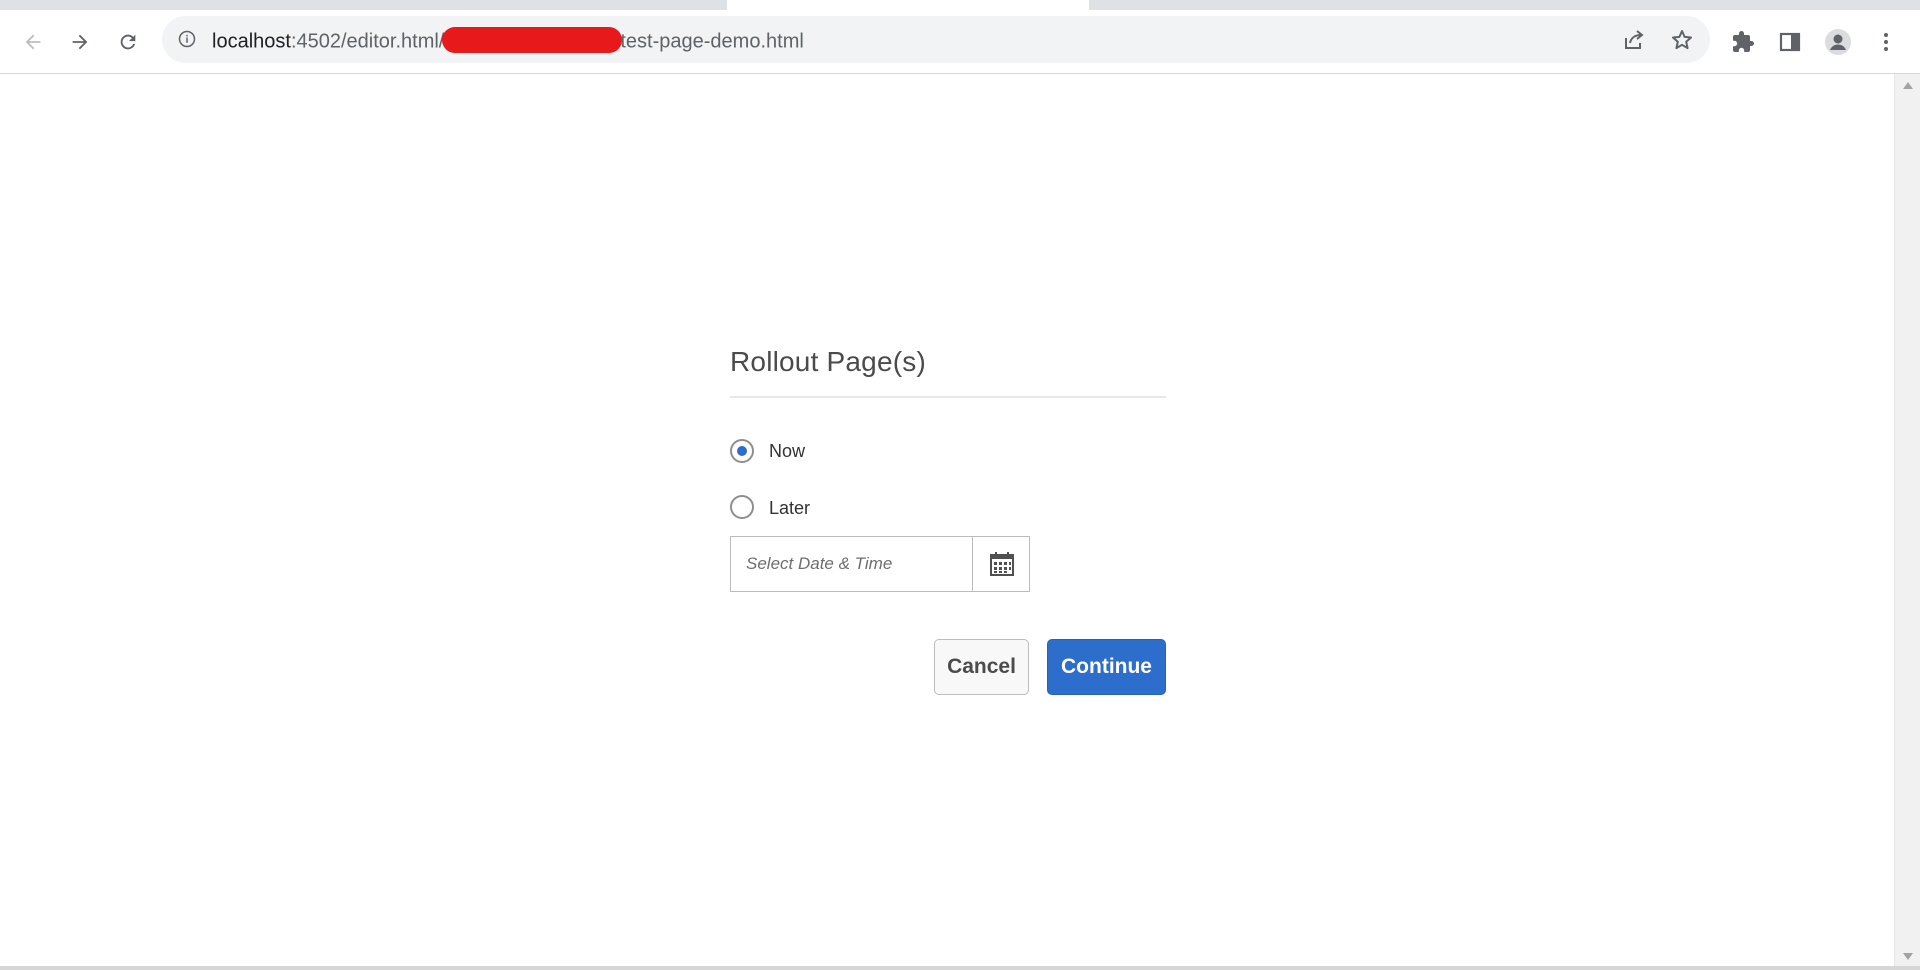 The width and height of the screenshot is (1920, 970). Describe the element at coordinates (789, 508) in the screenshot. I see `radio-later-label: Later` at that location.